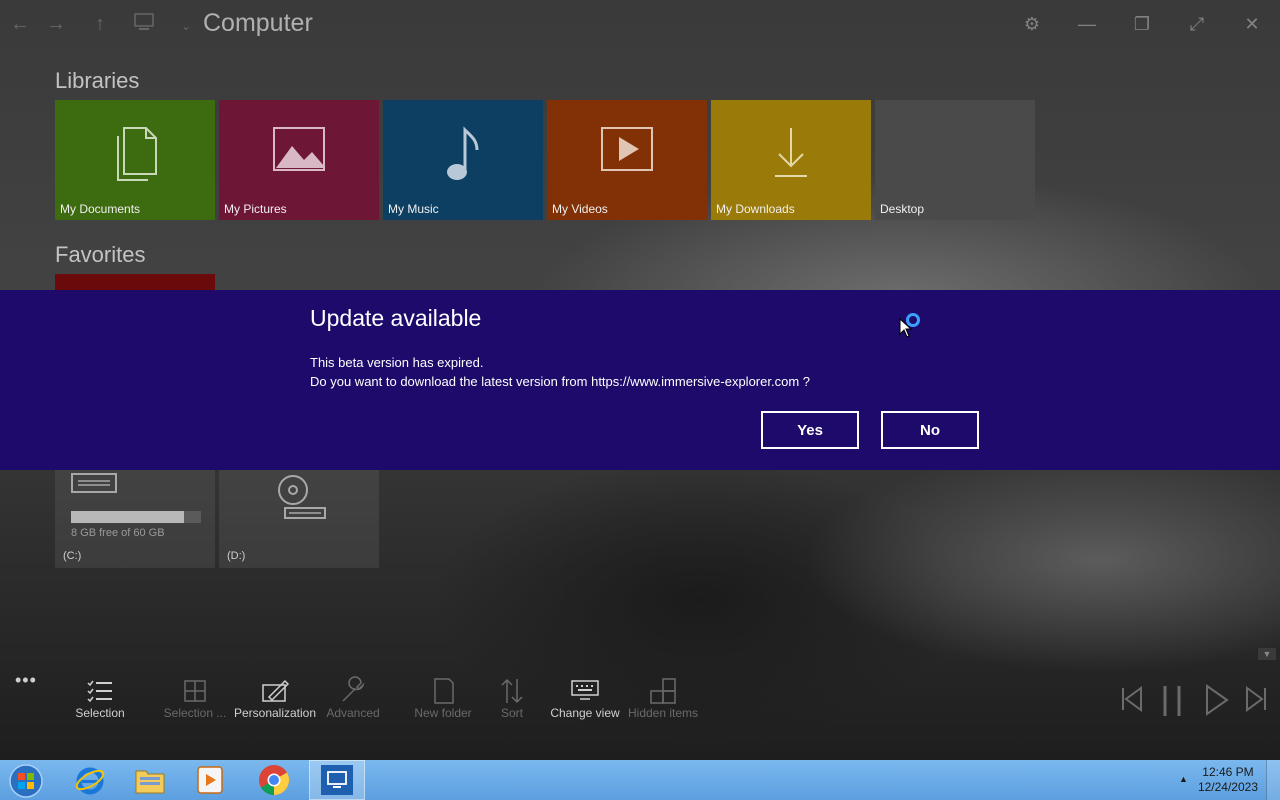 The height and width of the screenshot is (800, 1280). What do you see at coordinates (930, 430) in the screenshot?
I see `no-button: No` at bounding box center [930, 430].